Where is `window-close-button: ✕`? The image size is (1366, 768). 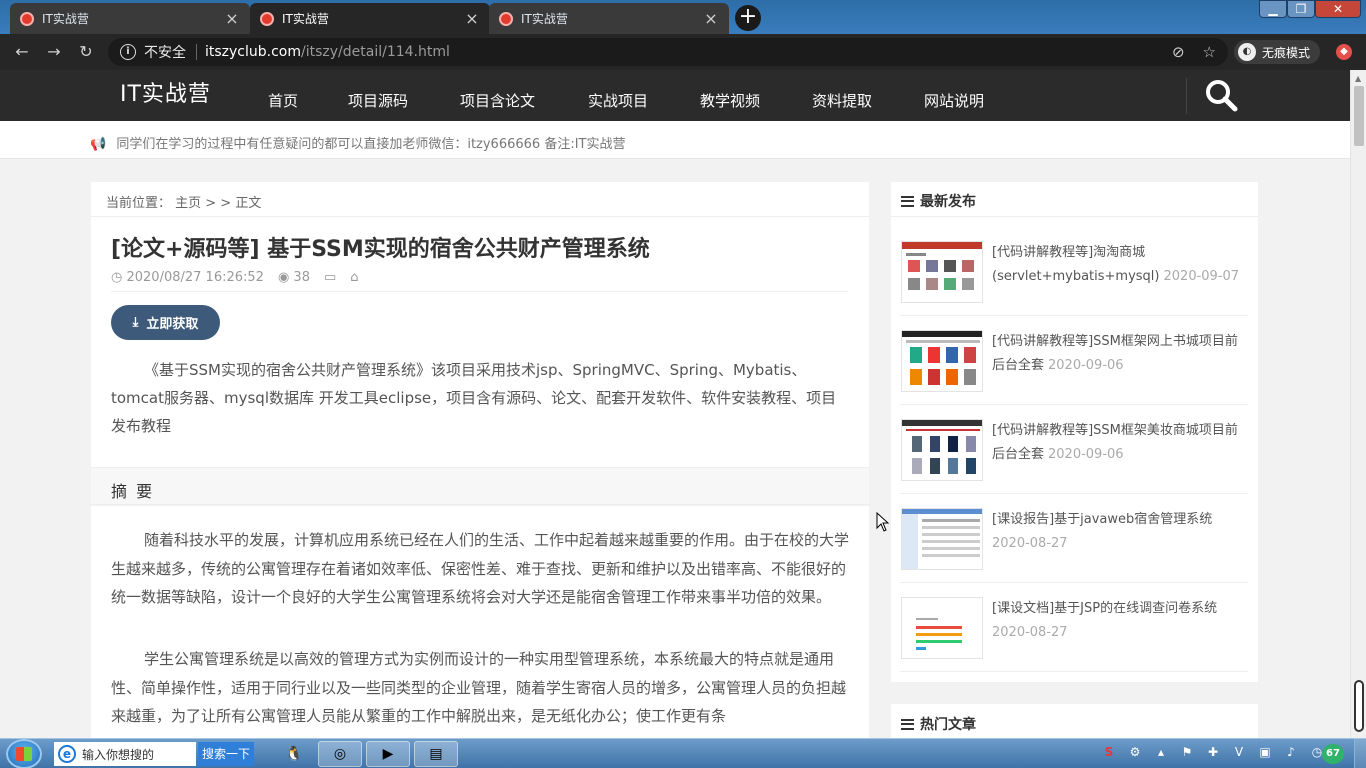
window-close-button: ✕ is located at coordinates (1338, 9).